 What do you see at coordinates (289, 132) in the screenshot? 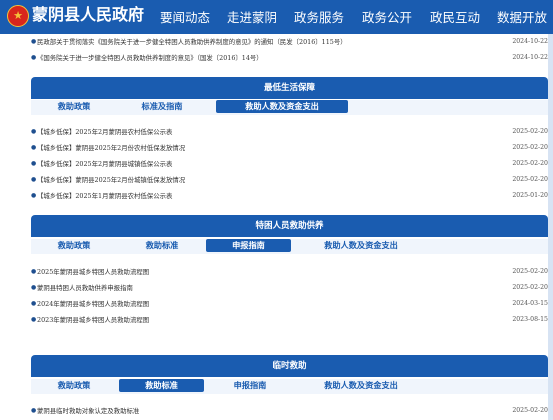
I see `list-item: ● 【城乡低保】2025年2月蒙阴县农村低保公示表 2025-02-20` at bounding box center [289, 132].